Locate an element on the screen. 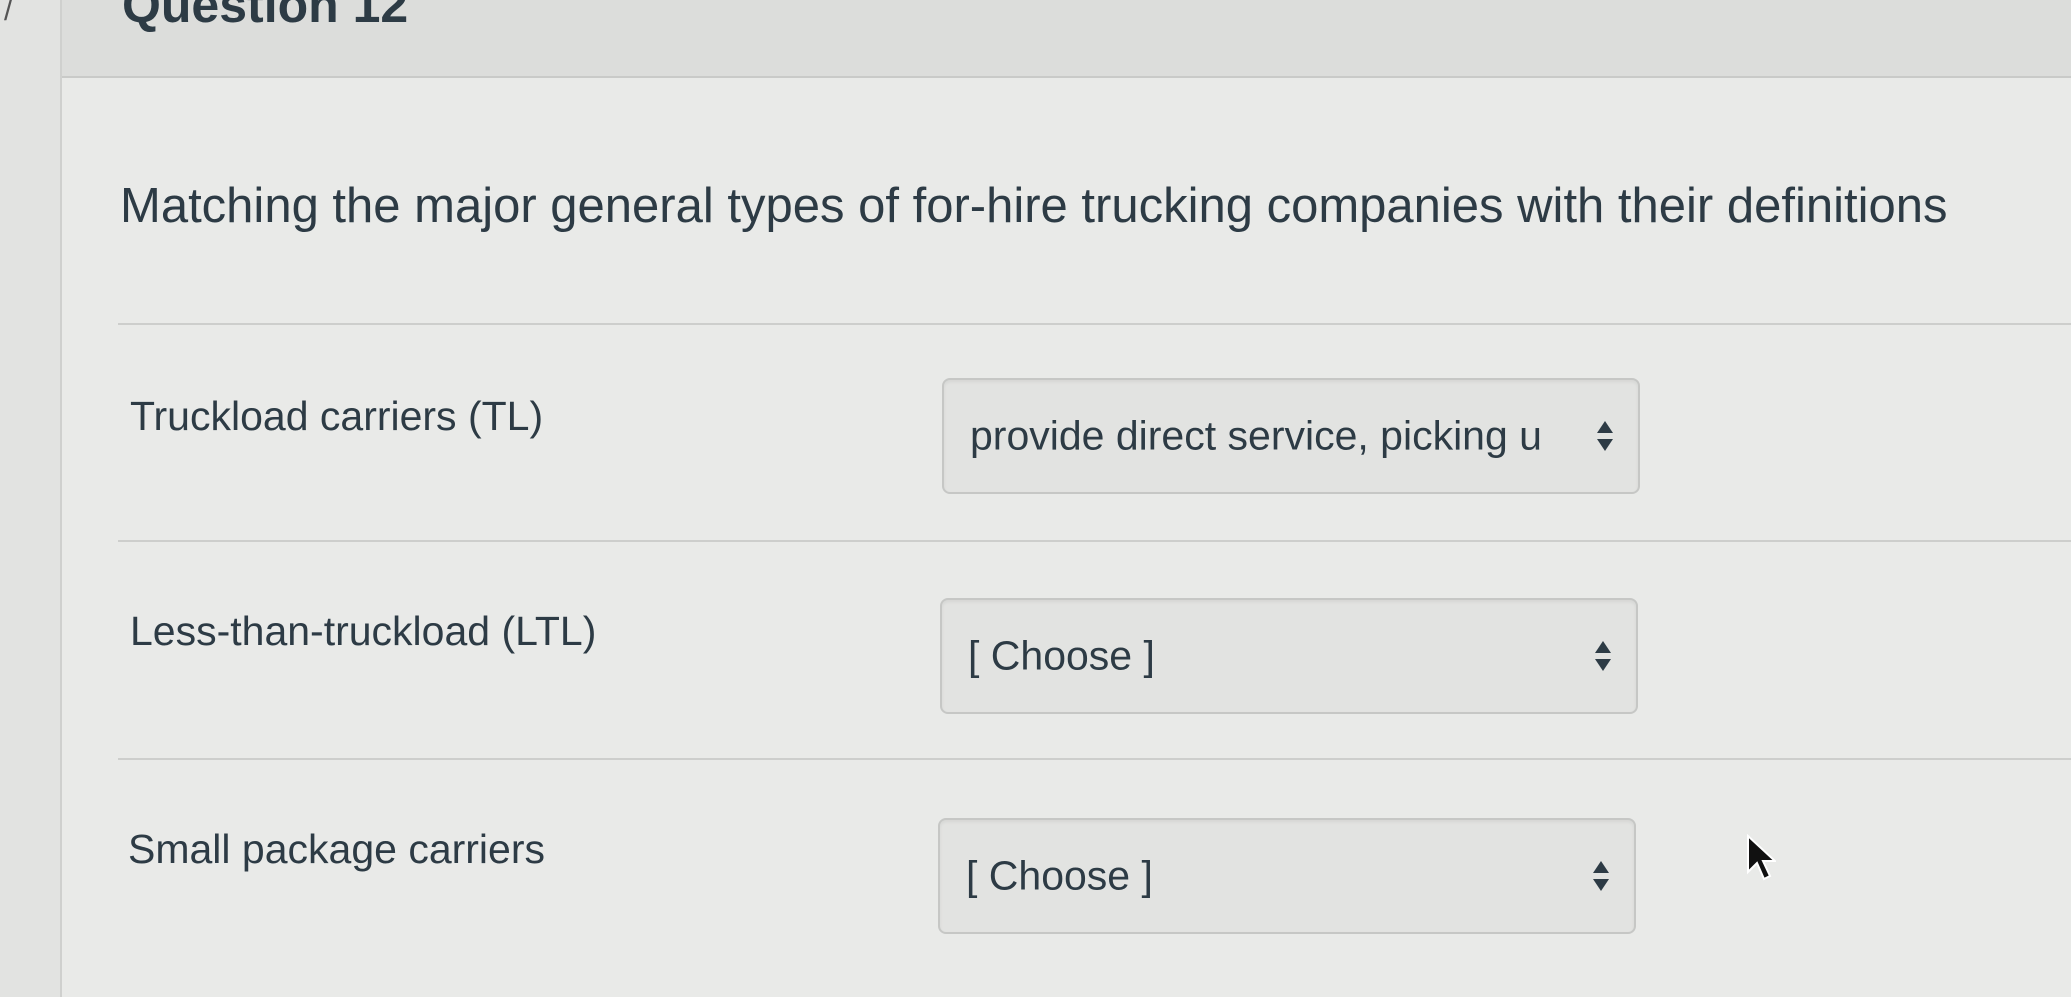 This screenshot has height=997, width=2071. match-row-label: Truckload carriers (TL) is located at coordinates (337, 416).